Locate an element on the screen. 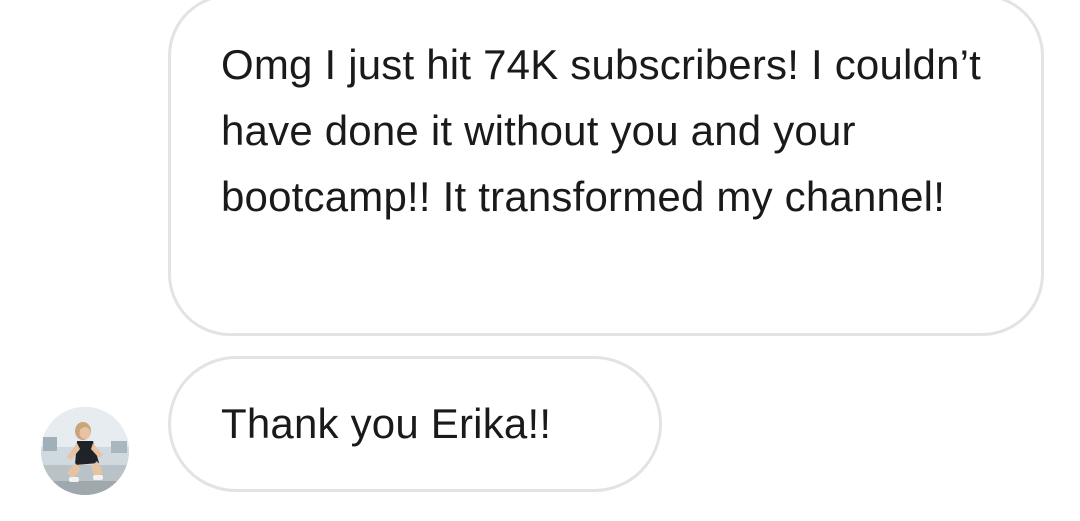 The image size is (1080, 521). user-avatar-icon is located at coordinates (85, 451).